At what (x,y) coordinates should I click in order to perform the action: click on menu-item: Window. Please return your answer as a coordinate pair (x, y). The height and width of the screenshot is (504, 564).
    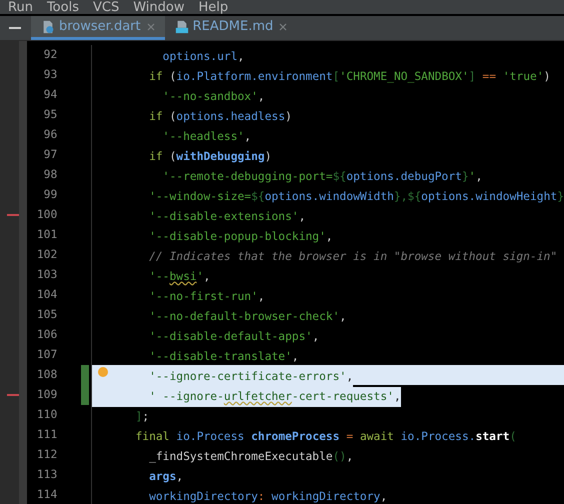
    Looking at the image, I should click on (158, 7).